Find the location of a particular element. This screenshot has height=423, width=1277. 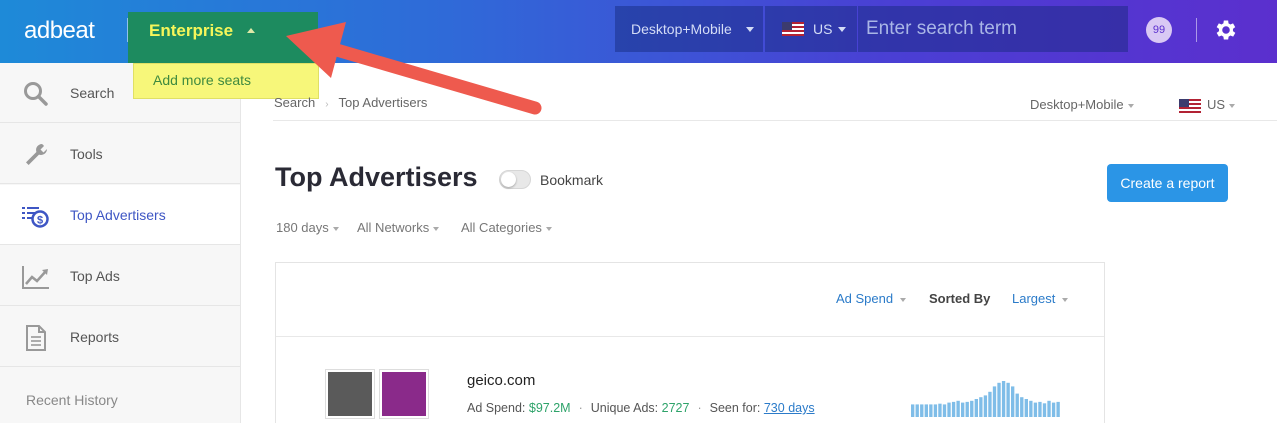

page-device-filter: Desktop+Mobile is located at coordinates (1082, 104).